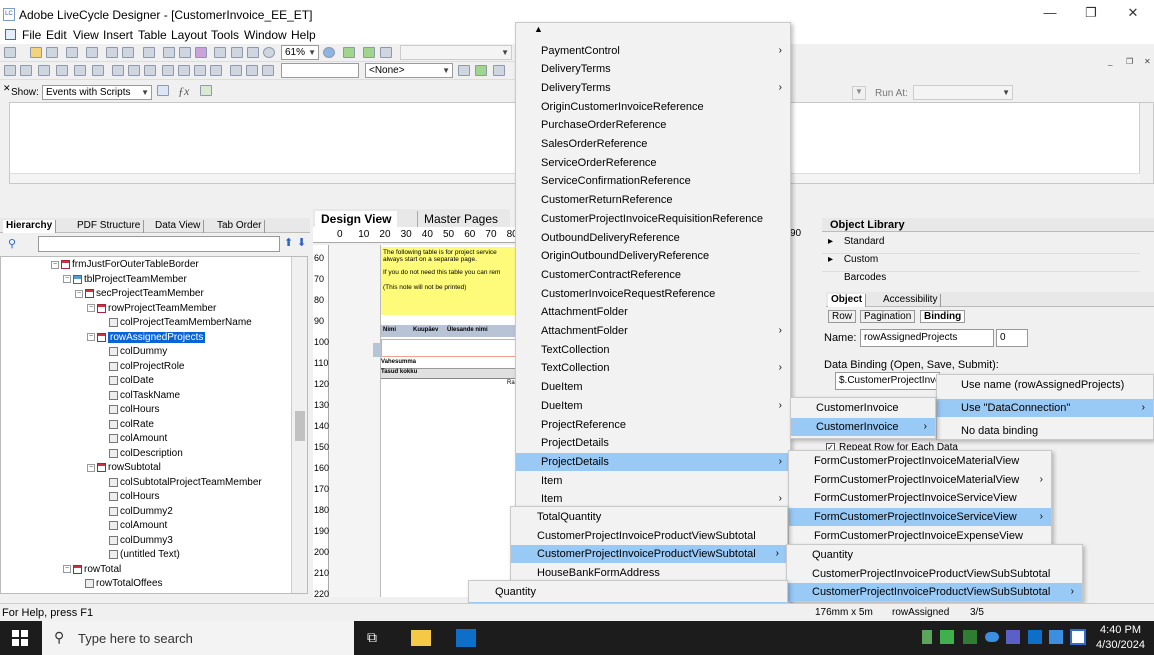  What do you see at coordinates (163, 90) in the screenshot?
I see `script-editor-icon` at bounding box center [163, 90].